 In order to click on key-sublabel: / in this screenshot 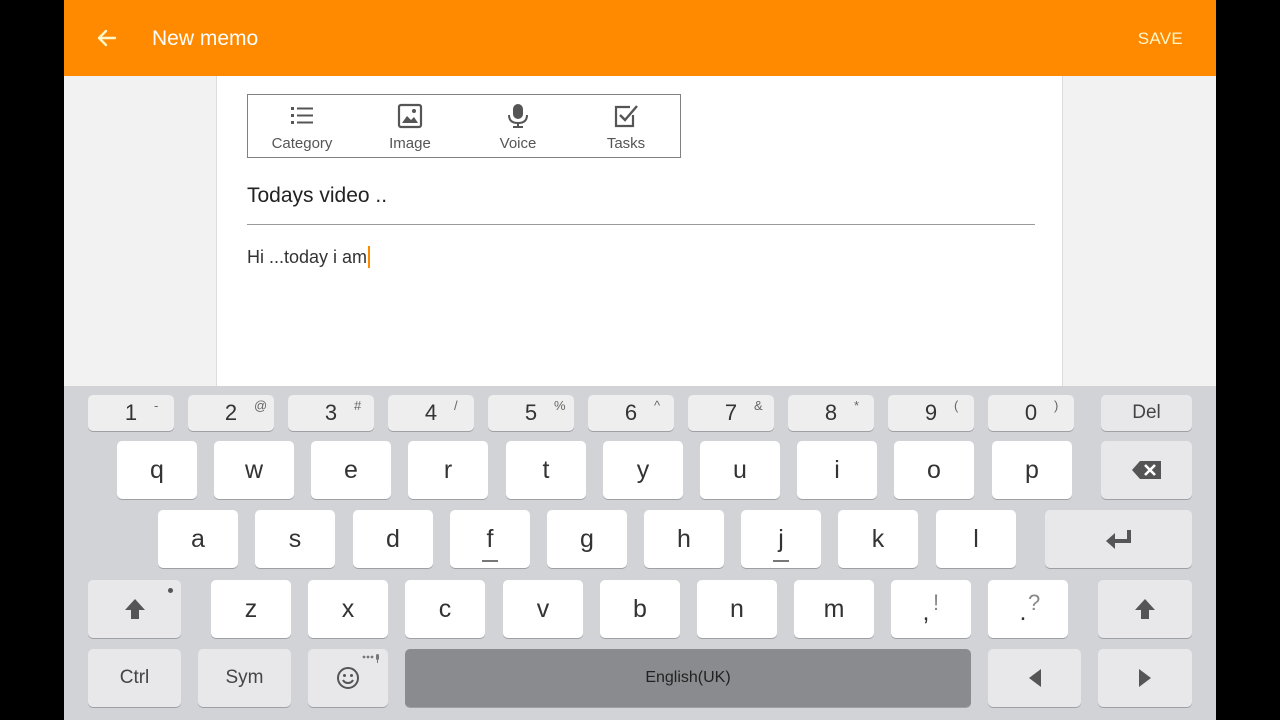, I will do `click(456, 405)`.